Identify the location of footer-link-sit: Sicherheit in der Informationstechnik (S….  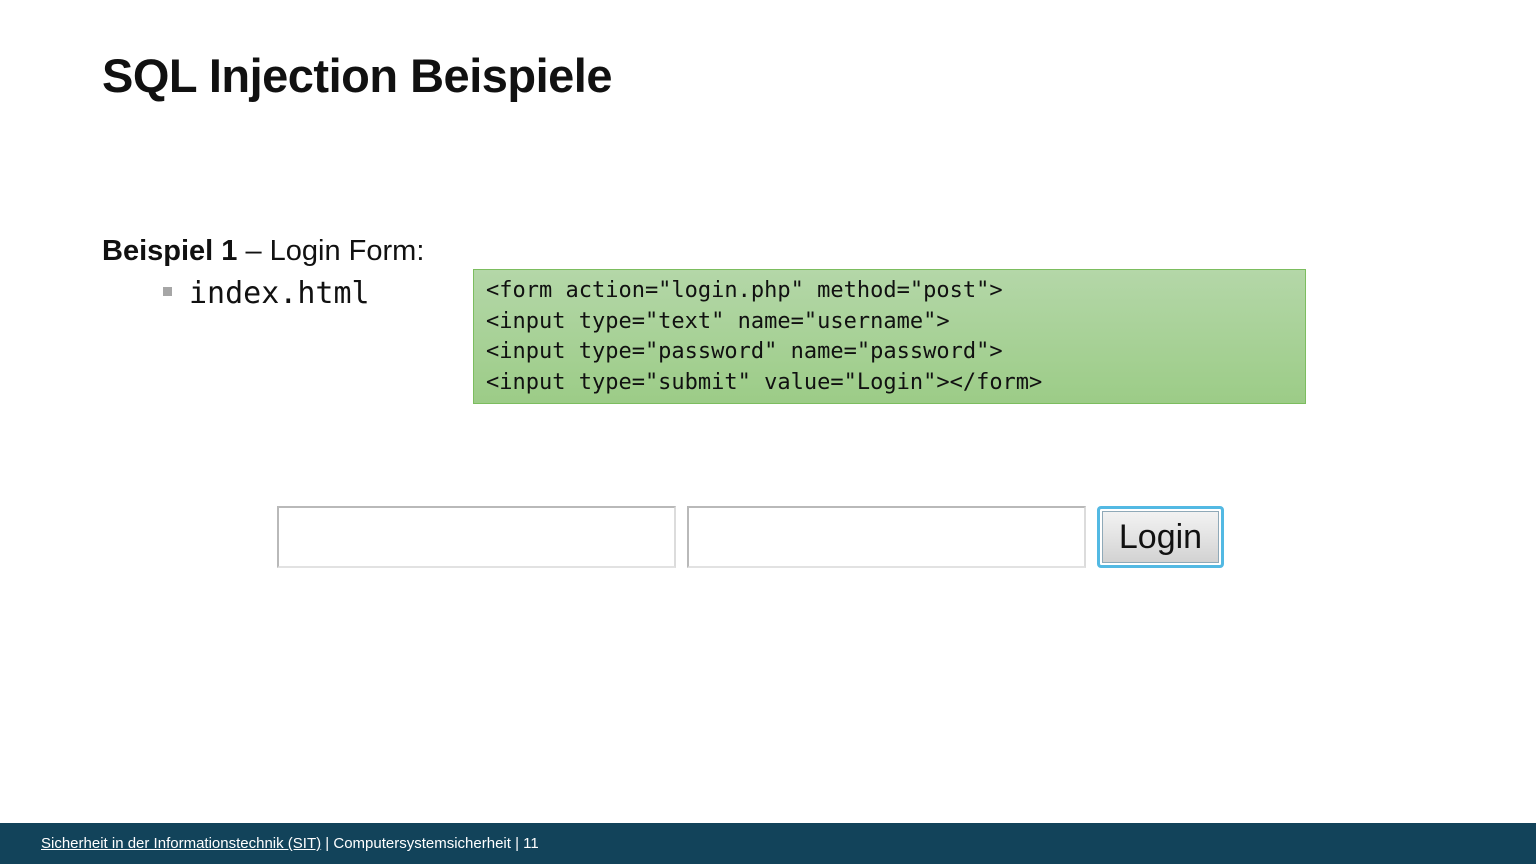
(181, 843).